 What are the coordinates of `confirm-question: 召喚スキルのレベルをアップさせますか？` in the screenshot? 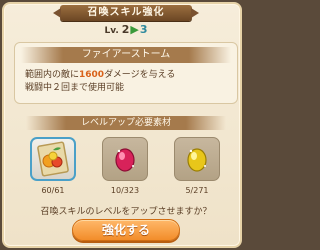 It's located at (126, 212).